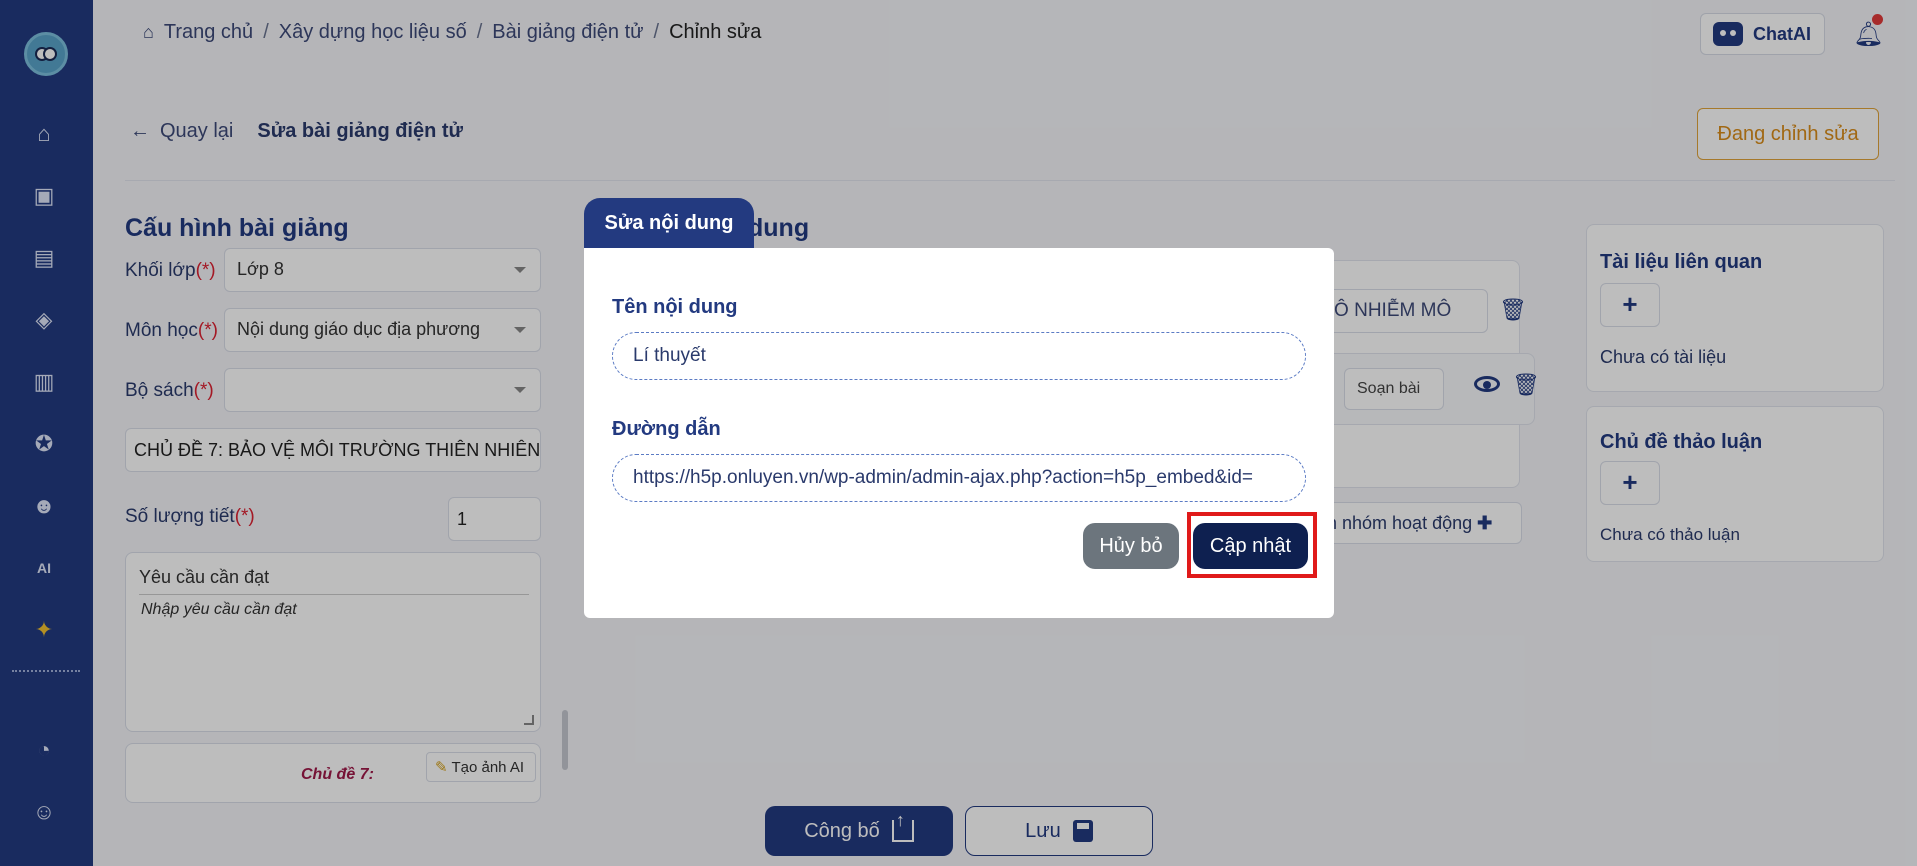 This screenshot has height=866, width=1917. I want to click on content-name-label: Tên nội dung, so click(675, 307).